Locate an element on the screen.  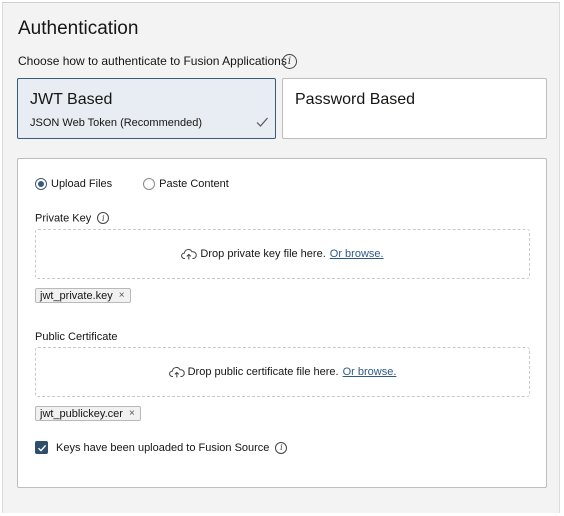
input-mode-radio-group: Upload Files Paste Content is located at coordinates (132, 184).